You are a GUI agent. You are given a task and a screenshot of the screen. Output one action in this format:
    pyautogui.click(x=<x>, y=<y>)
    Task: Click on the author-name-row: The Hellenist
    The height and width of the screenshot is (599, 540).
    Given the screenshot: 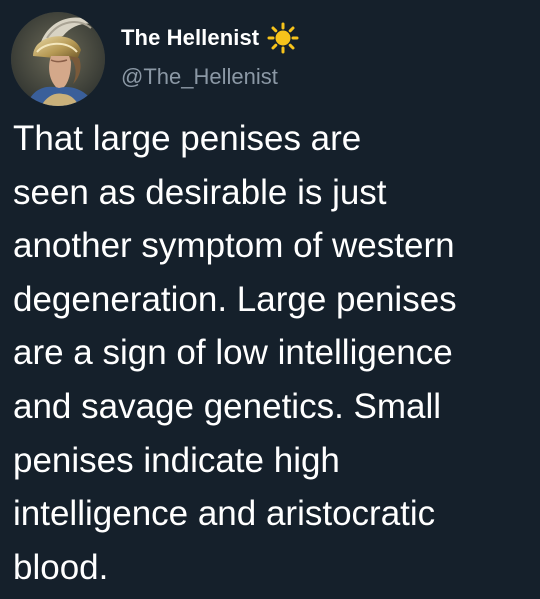 What is the action you would take?
    pyautogui.click(x=210, y=38)
    